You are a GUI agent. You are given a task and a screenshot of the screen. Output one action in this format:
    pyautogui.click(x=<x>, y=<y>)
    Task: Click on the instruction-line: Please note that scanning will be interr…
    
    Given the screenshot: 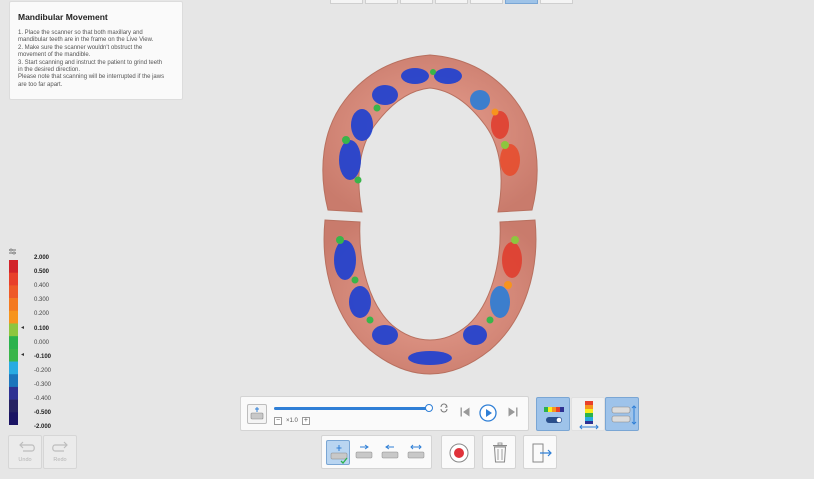 What is the action you would take?
    pyautogui.click(x=91, y=77)
    